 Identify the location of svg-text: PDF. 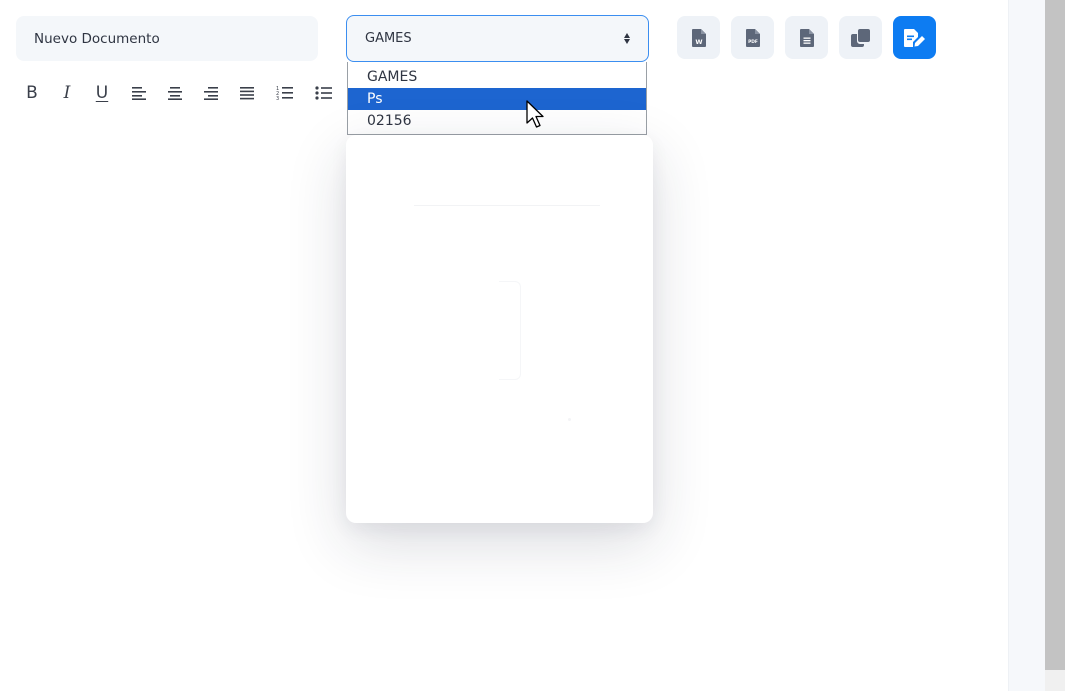
(753, 42).